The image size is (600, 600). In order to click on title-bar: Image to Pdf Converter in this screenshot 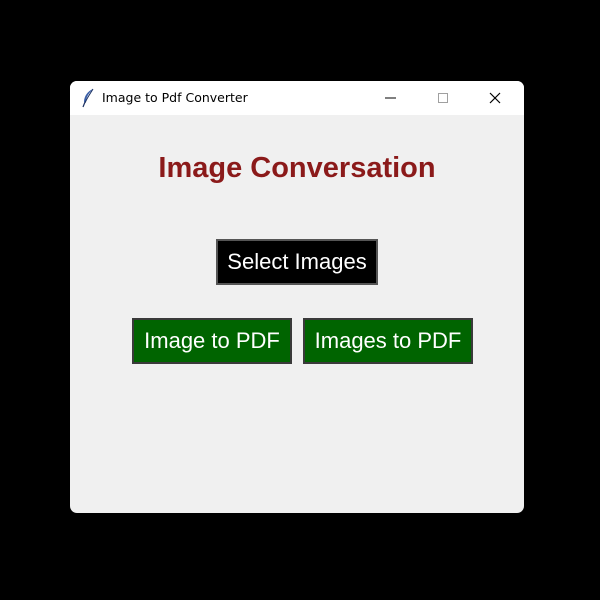, I will do `click(297, 98)`.